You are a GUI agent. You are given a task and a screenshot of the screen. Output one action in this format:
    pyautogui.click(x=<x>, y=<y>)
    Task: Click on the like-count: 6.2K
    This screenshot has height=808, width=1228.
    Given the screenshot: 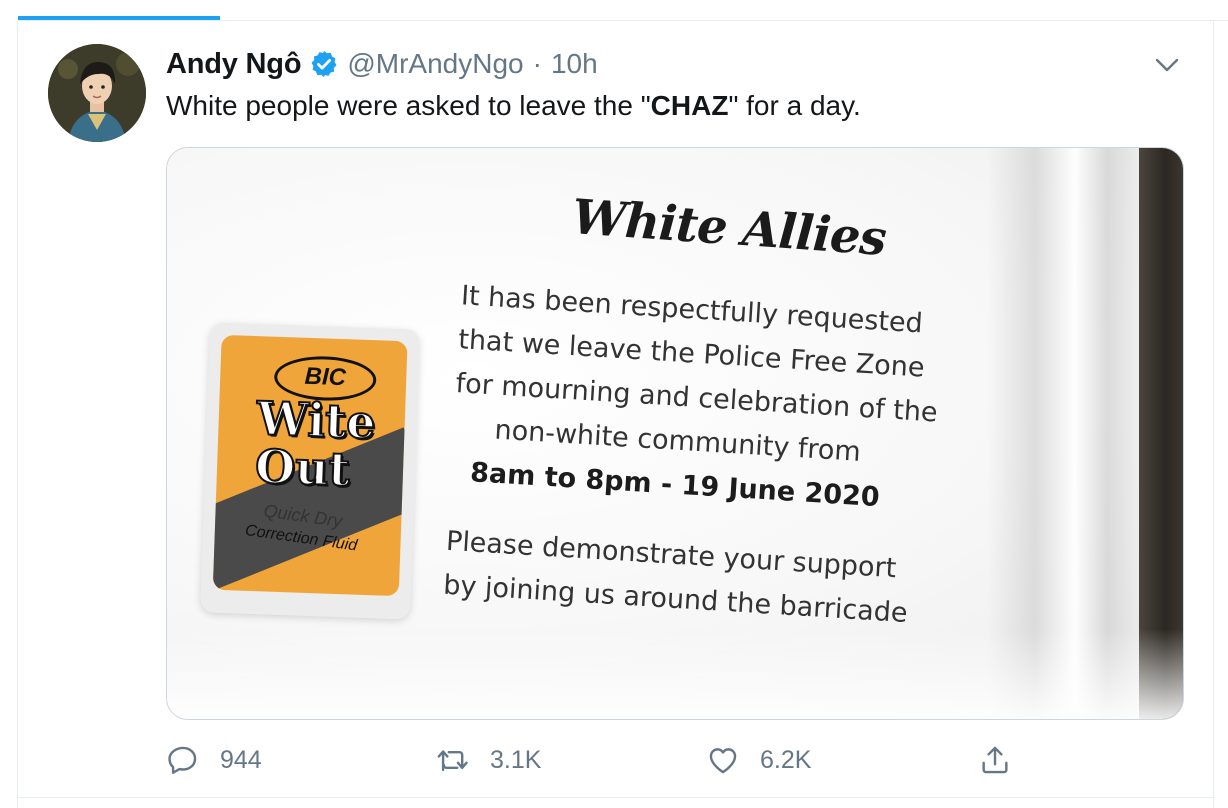 What is the action you would take?
    pyautogui.click(x=786, y=759)
    